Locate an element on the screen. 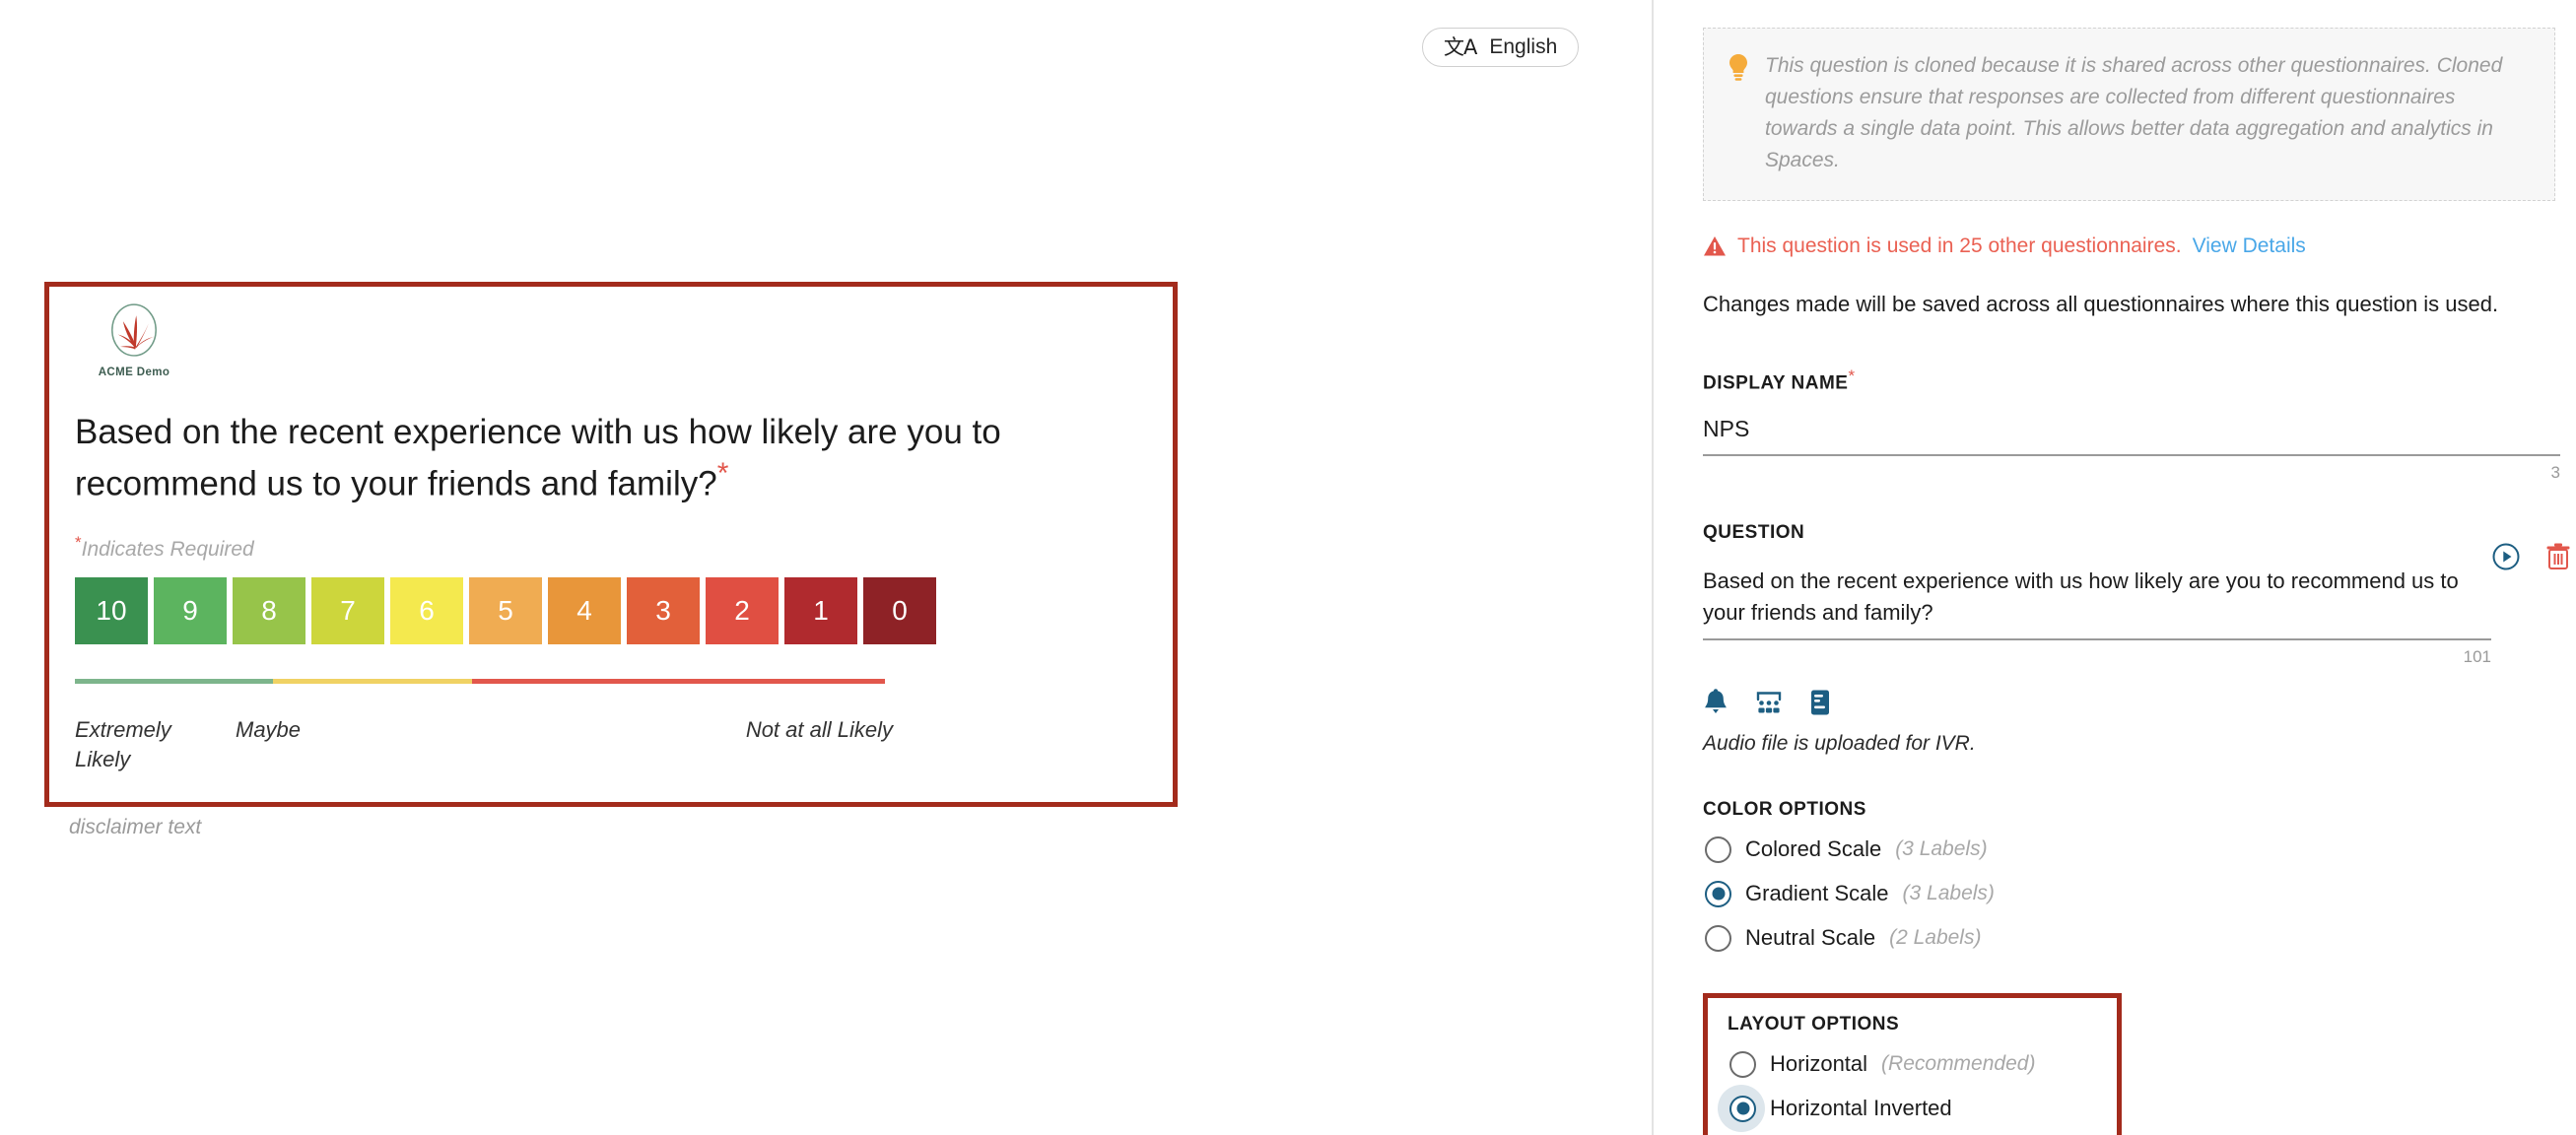  radio-label: Horizontal is located at coordinates (1819, 1064).